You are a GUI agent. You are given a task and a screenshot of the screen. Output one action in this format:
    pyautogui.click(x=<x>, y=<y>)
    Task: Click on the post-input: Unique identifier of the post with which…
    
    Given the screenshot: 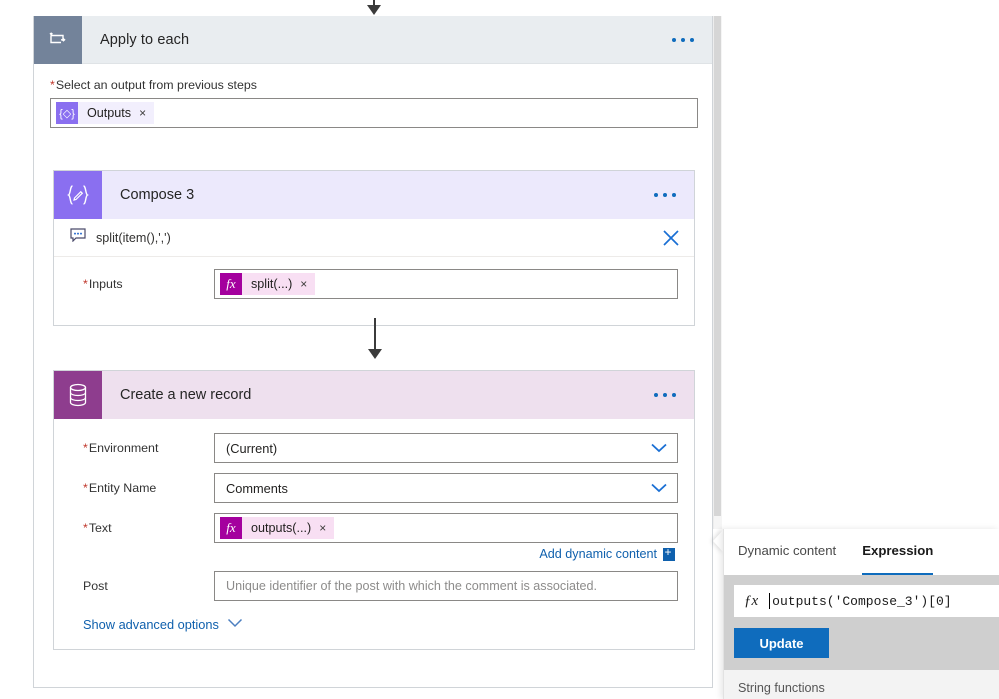 What is the action you would take?
    pyautogui.click(x=446, y=586)
    